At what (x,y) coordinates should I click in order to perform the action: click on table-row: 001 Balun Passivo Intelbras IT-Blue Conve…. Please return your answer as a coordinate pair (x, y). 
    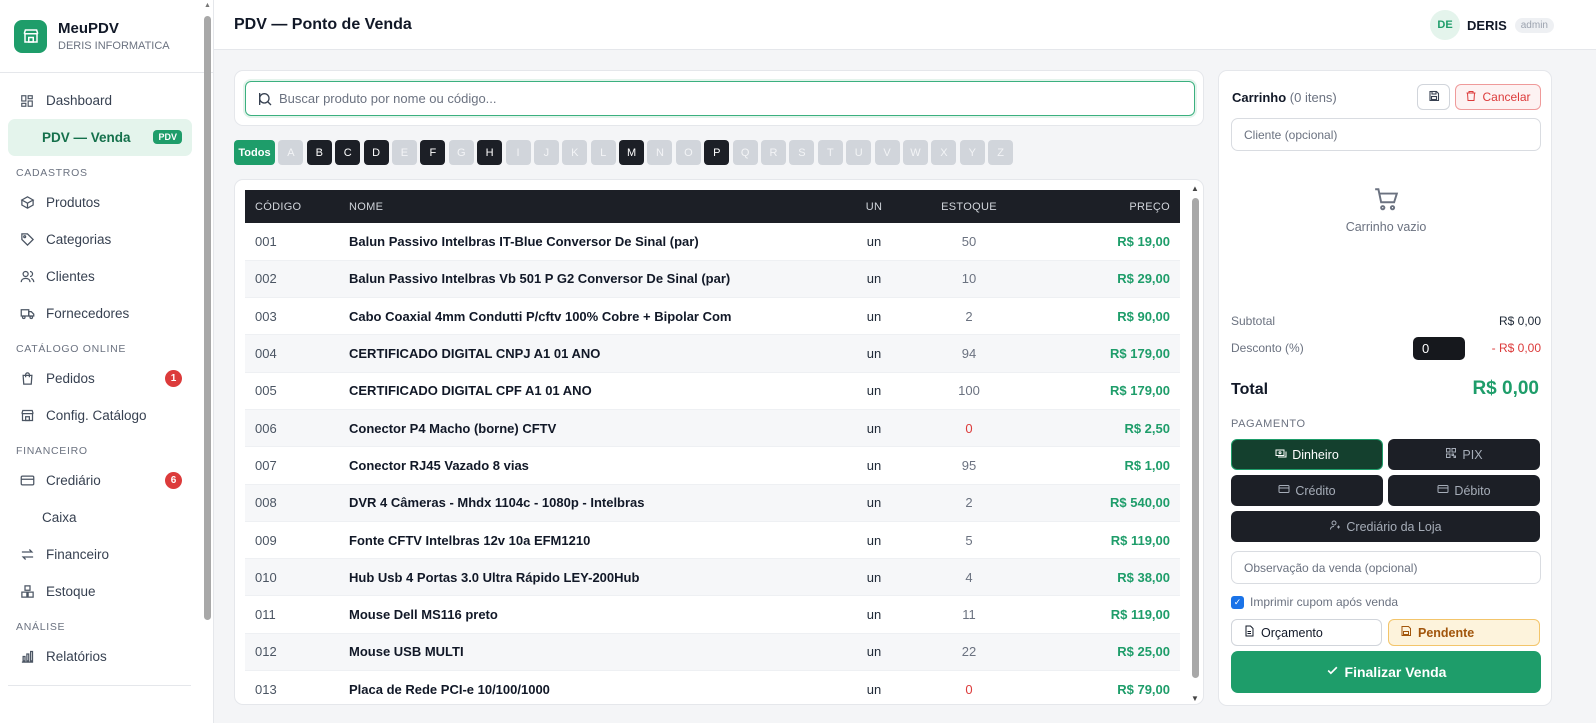
    Looking at the image, I should click on (712, 242).